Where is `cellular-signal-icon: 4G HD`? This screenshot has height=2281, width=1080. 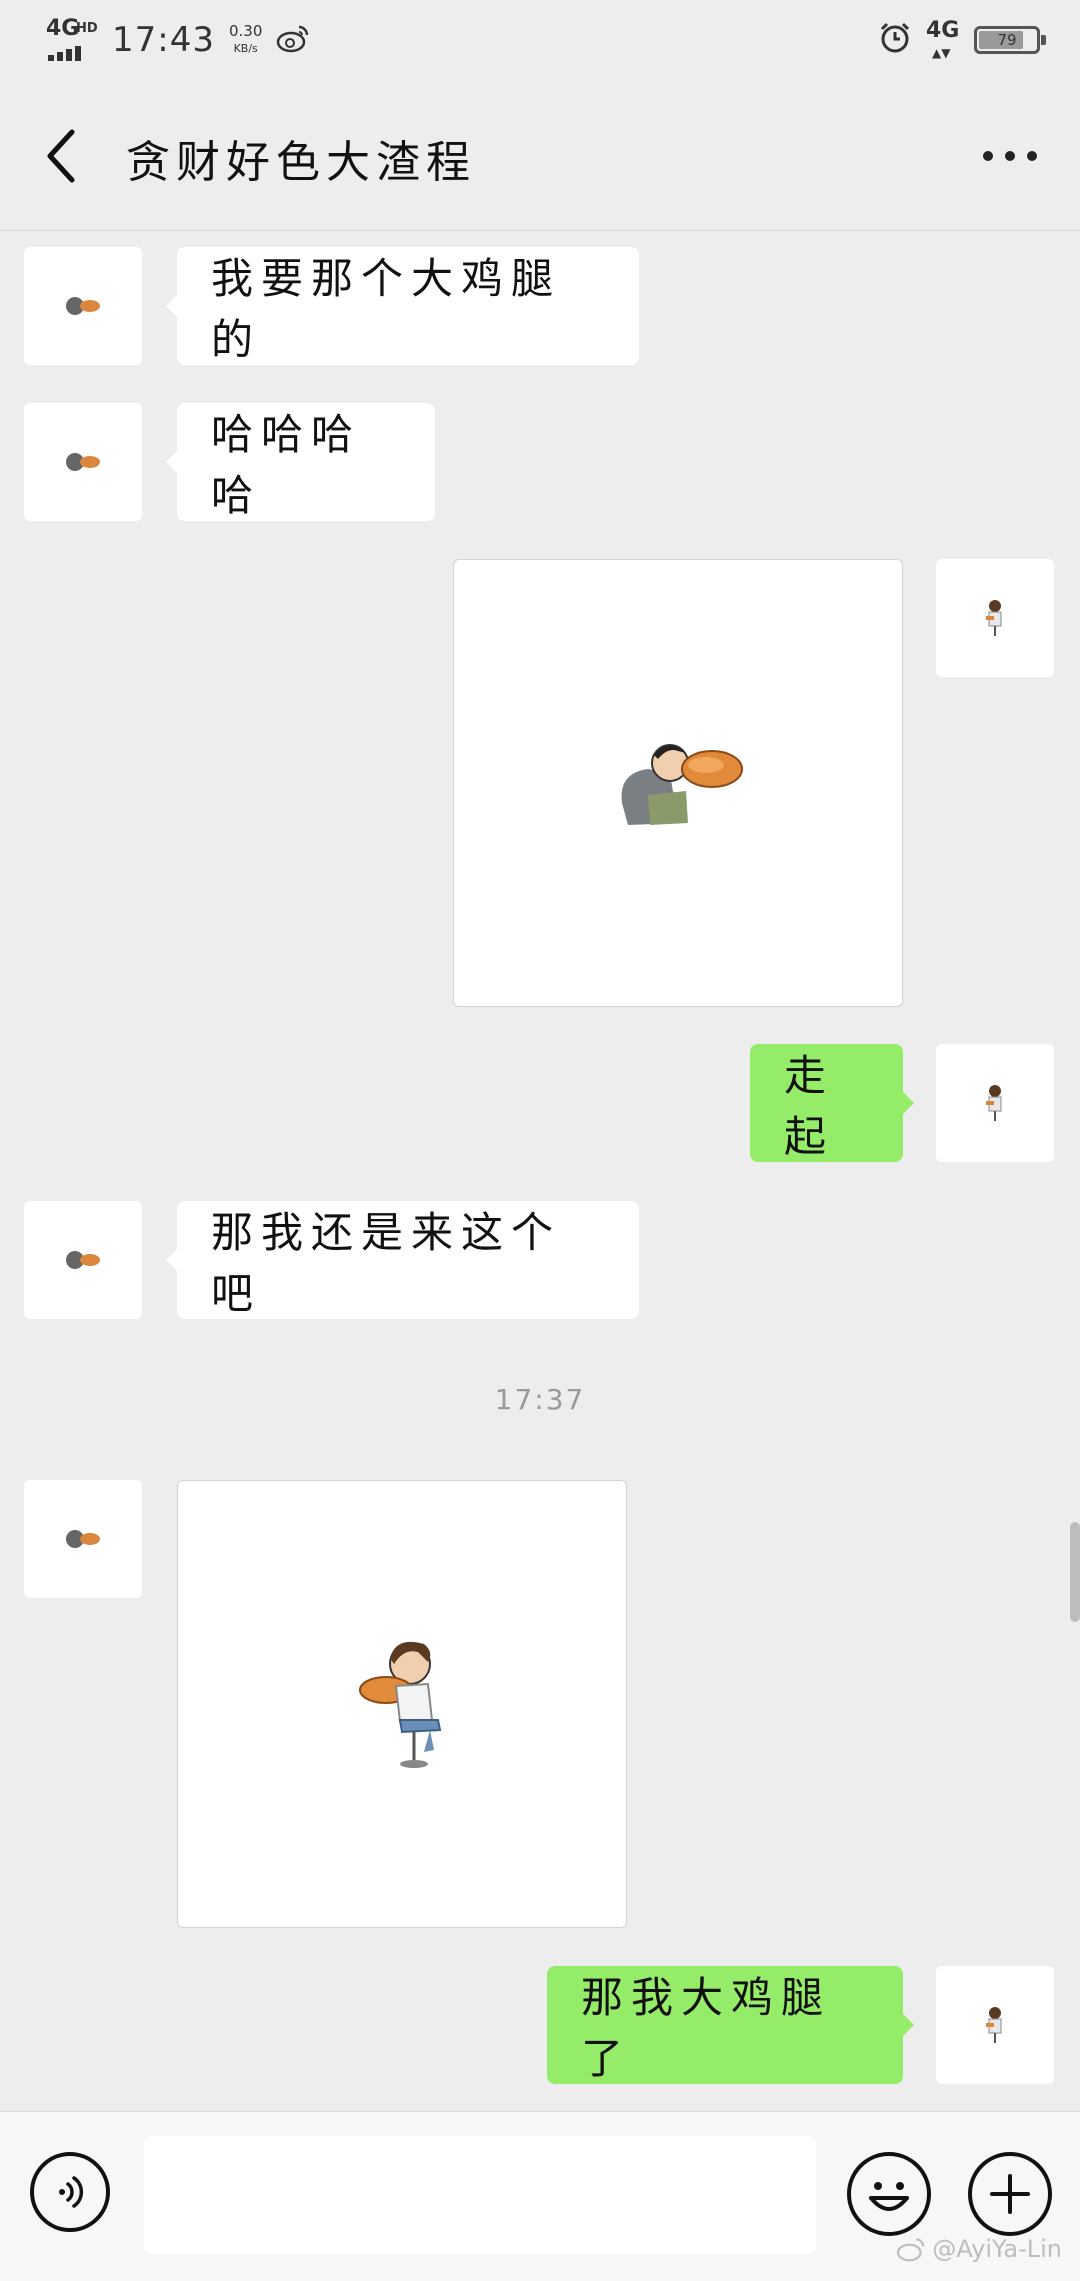
cellular-signal-icon: 4G HD is located at coordinates (72, 40).